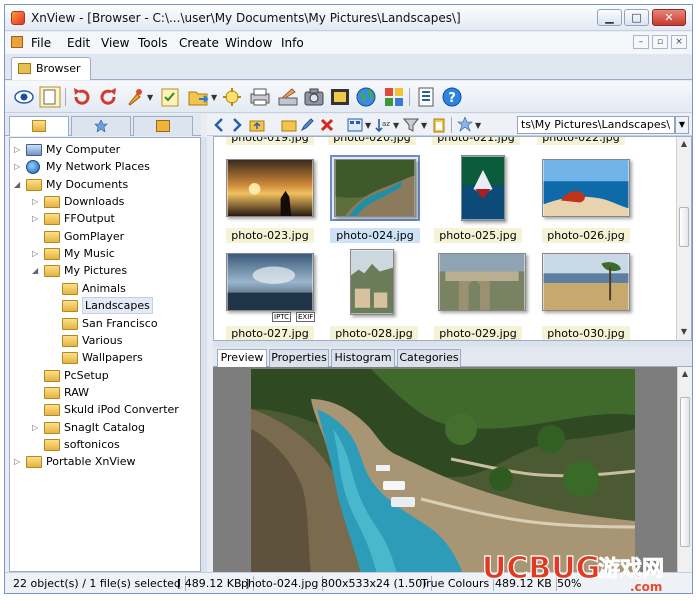 Image resolution: width=697 pixels, height=600 pixels. I want to click on menu-edit: Edit, so click(78, 43).